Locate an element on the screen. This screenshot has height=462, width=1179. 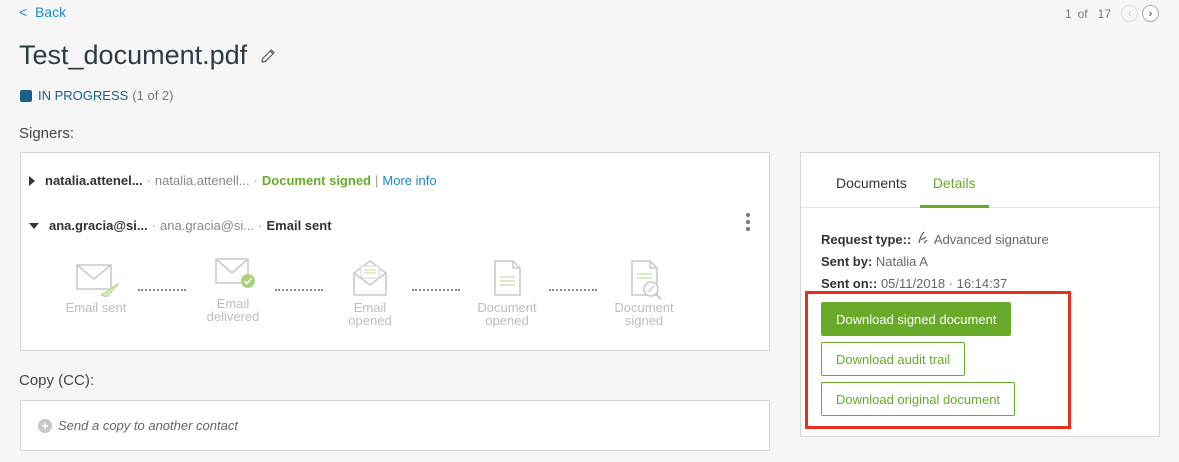
step-caption-2: signed is located at coordinates (644, 320).